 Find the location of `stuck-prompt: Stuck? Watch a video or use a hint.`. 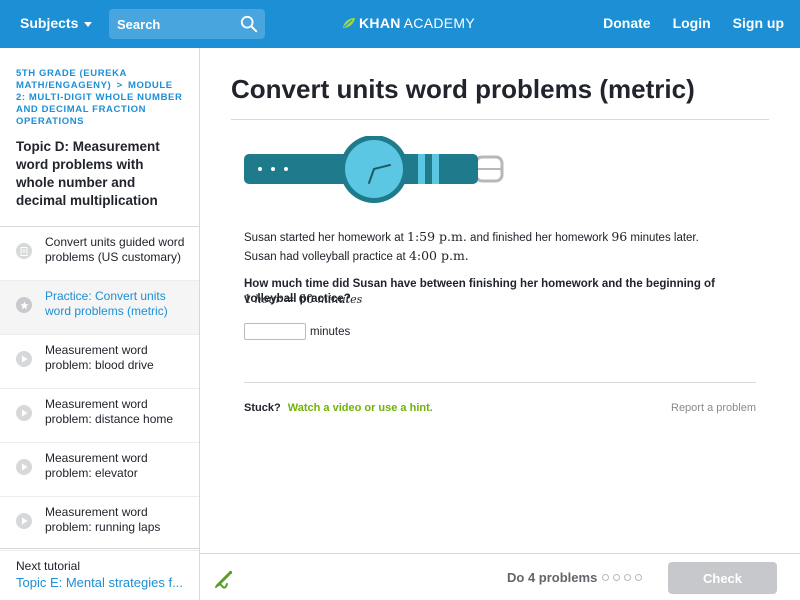

stuck-prompt: Stuck? Watch a video or use a hint. is located at coordinates (338, 408).